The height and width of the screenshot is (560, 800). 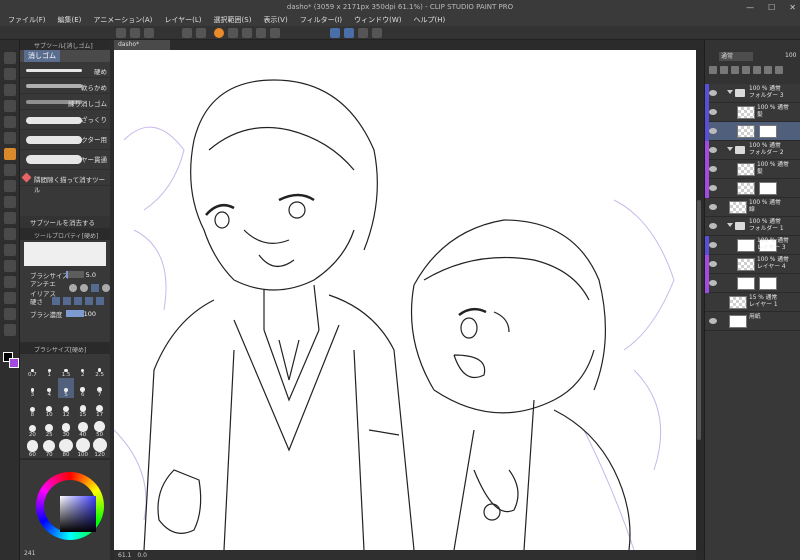 What do you see at coordinates (95, 287) in the screenshot?
I see `antialias-mid-option` at bounding box center [95, 287].